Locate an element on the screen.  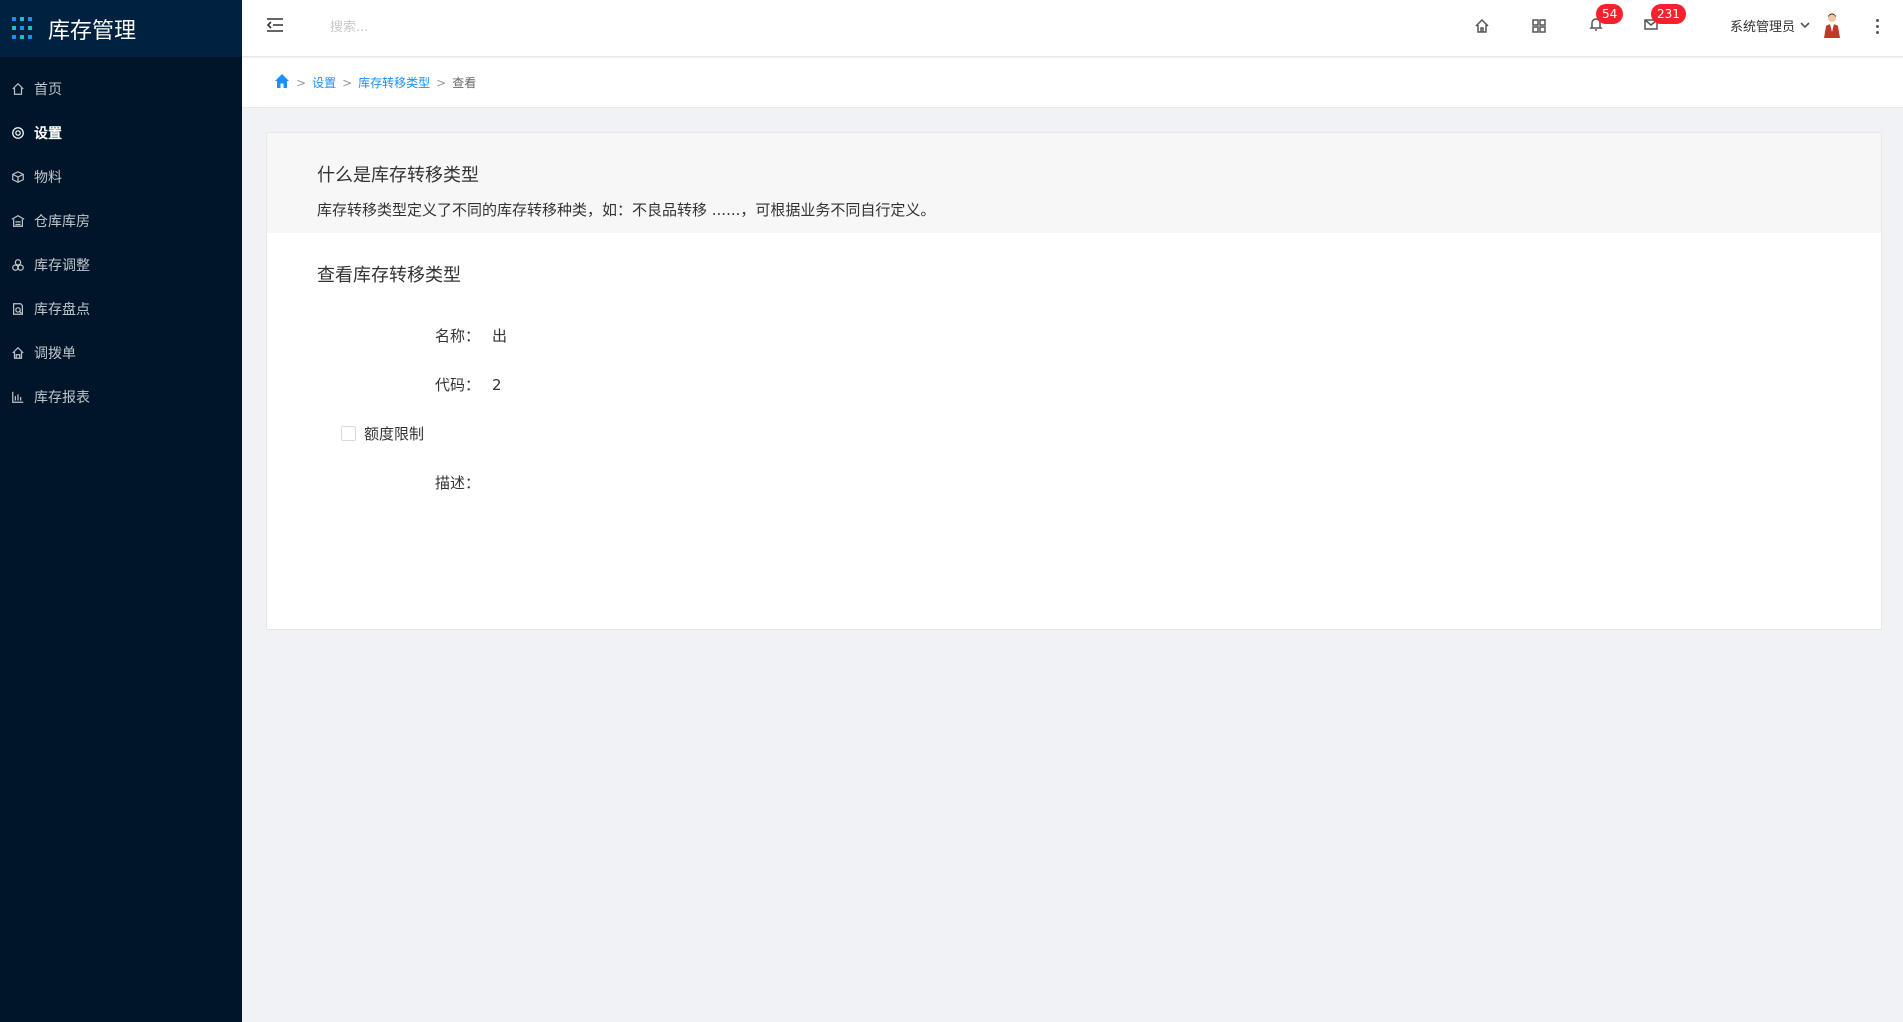
avatar is located at coordinates (1832, 25).